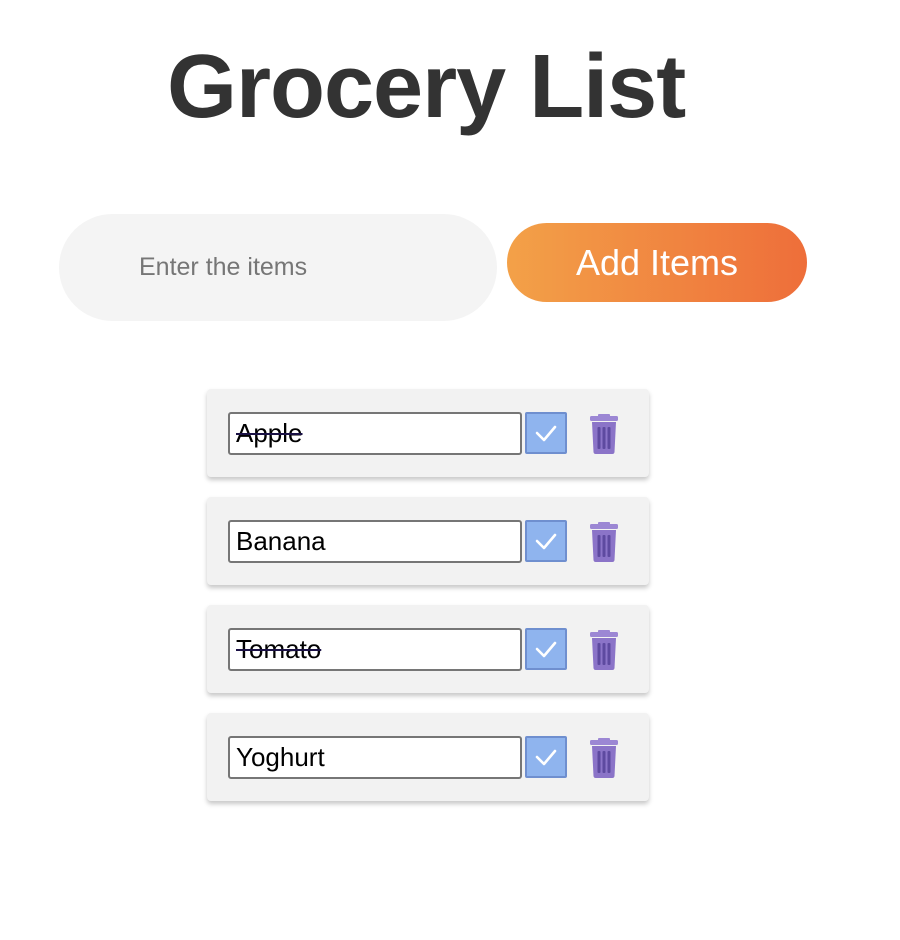 The image size is (900, 940). Describe the element at coordinates (278, 267) in the screenshot. I see `item-entry-input` at that location.